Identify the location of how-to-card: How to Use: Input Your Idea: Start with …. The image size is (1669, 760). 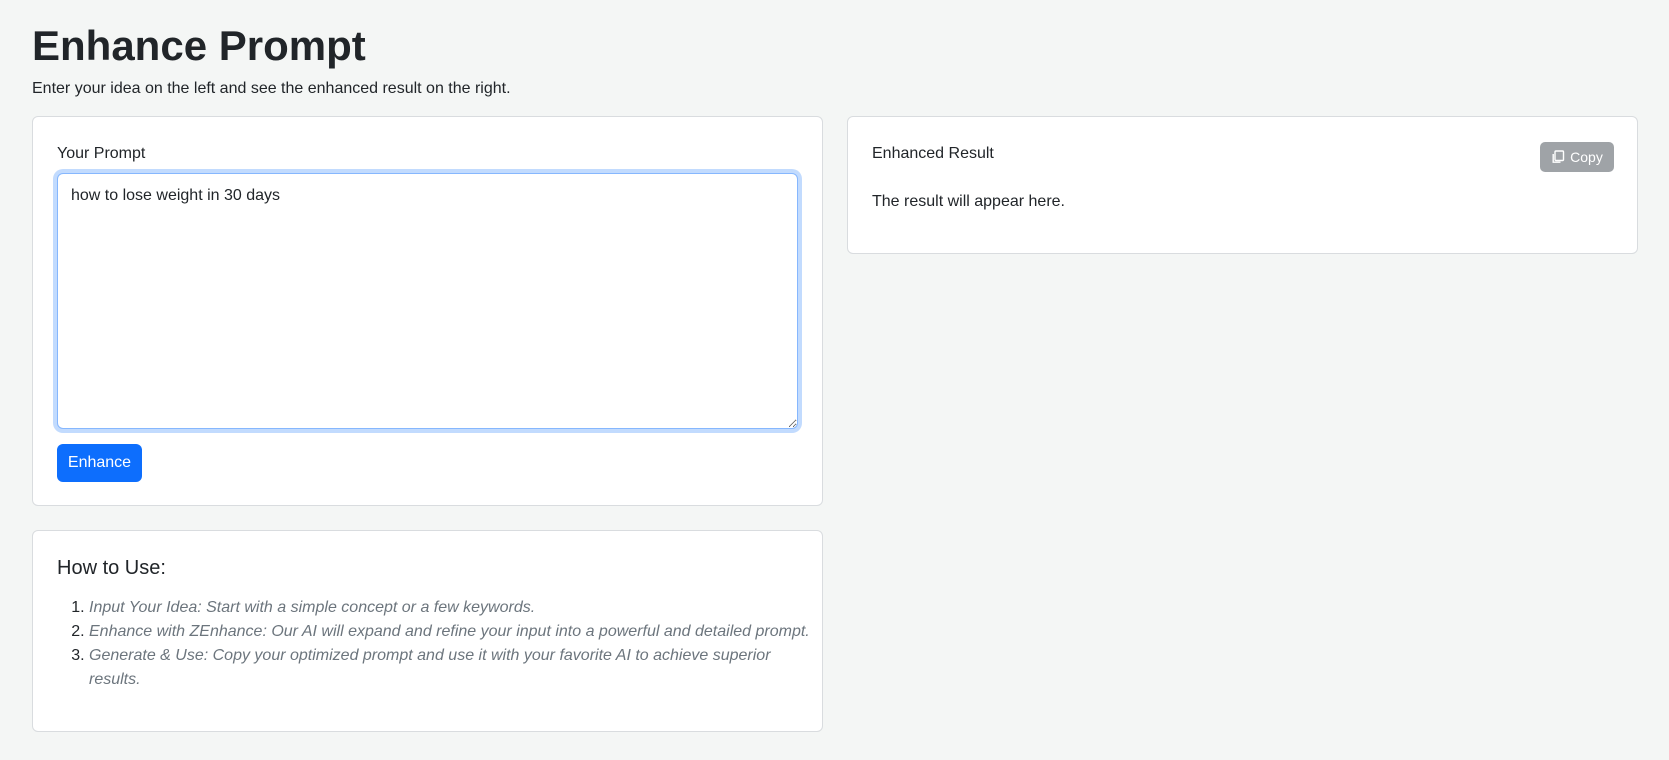
(427, 631).